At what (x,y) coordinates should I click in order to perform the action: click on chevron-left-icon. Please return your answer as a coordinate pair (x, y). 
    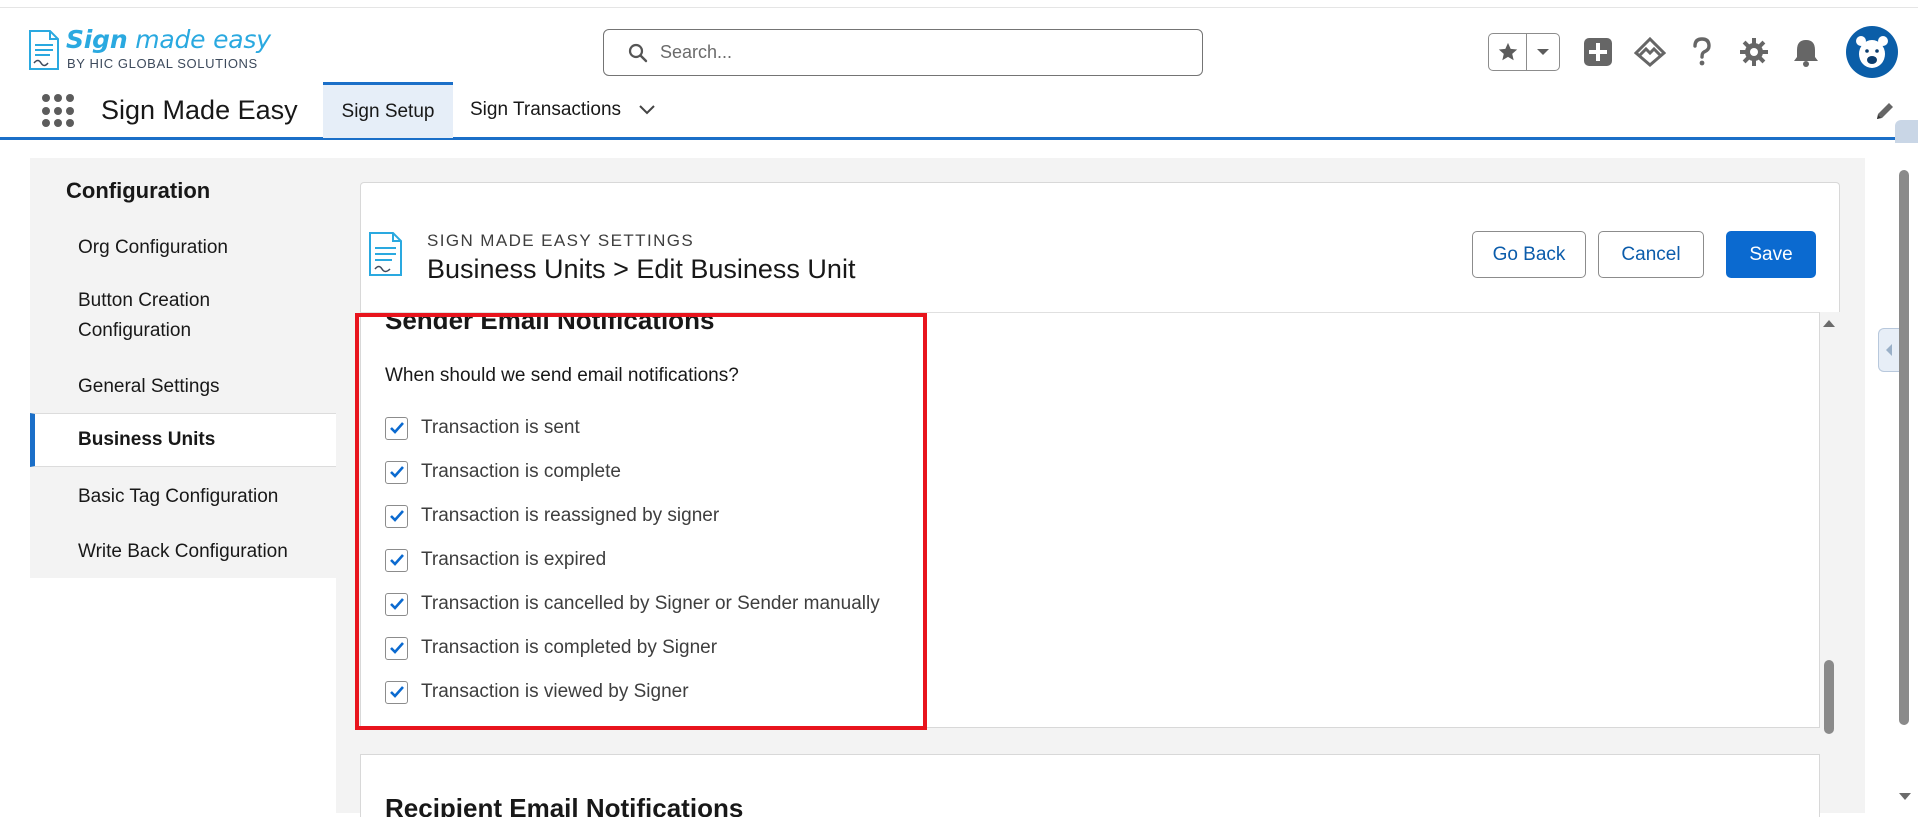
    Looking at the image, I should click on (1889, 350).